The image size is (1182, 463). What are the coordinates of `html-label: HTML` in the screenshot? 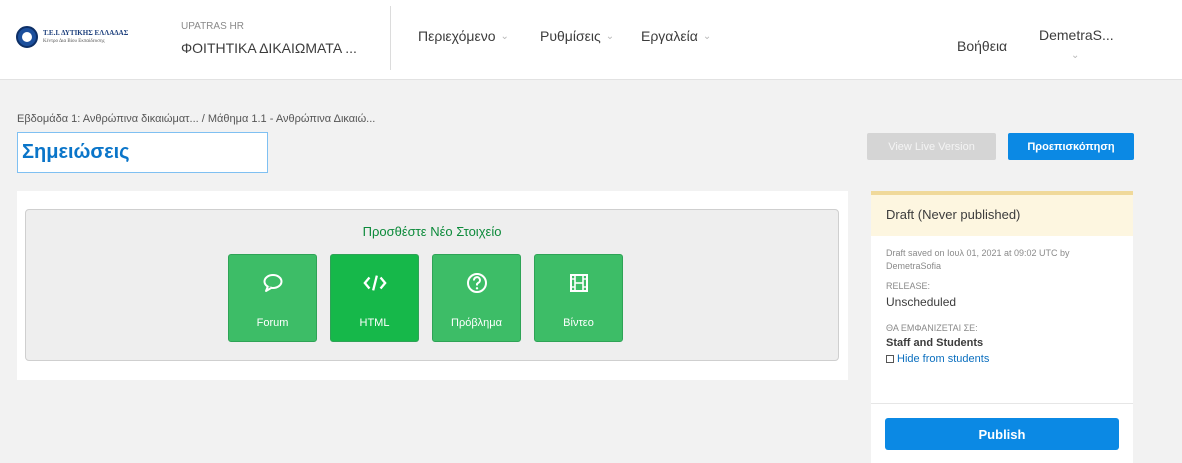 It's located at (374, 323).